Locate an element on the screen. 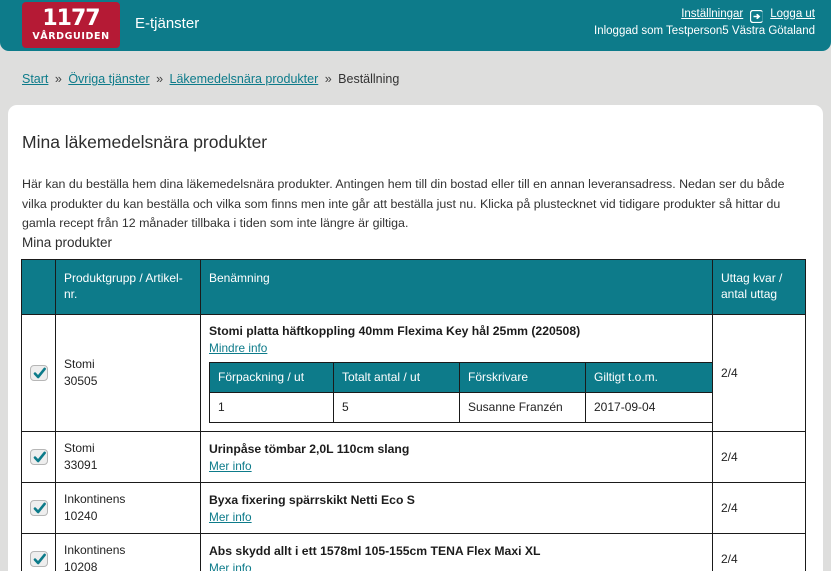 Image resolution: width=831 pixels, height=571 pixels. product-article-number: 10208 is located at coordinates (81, 565).